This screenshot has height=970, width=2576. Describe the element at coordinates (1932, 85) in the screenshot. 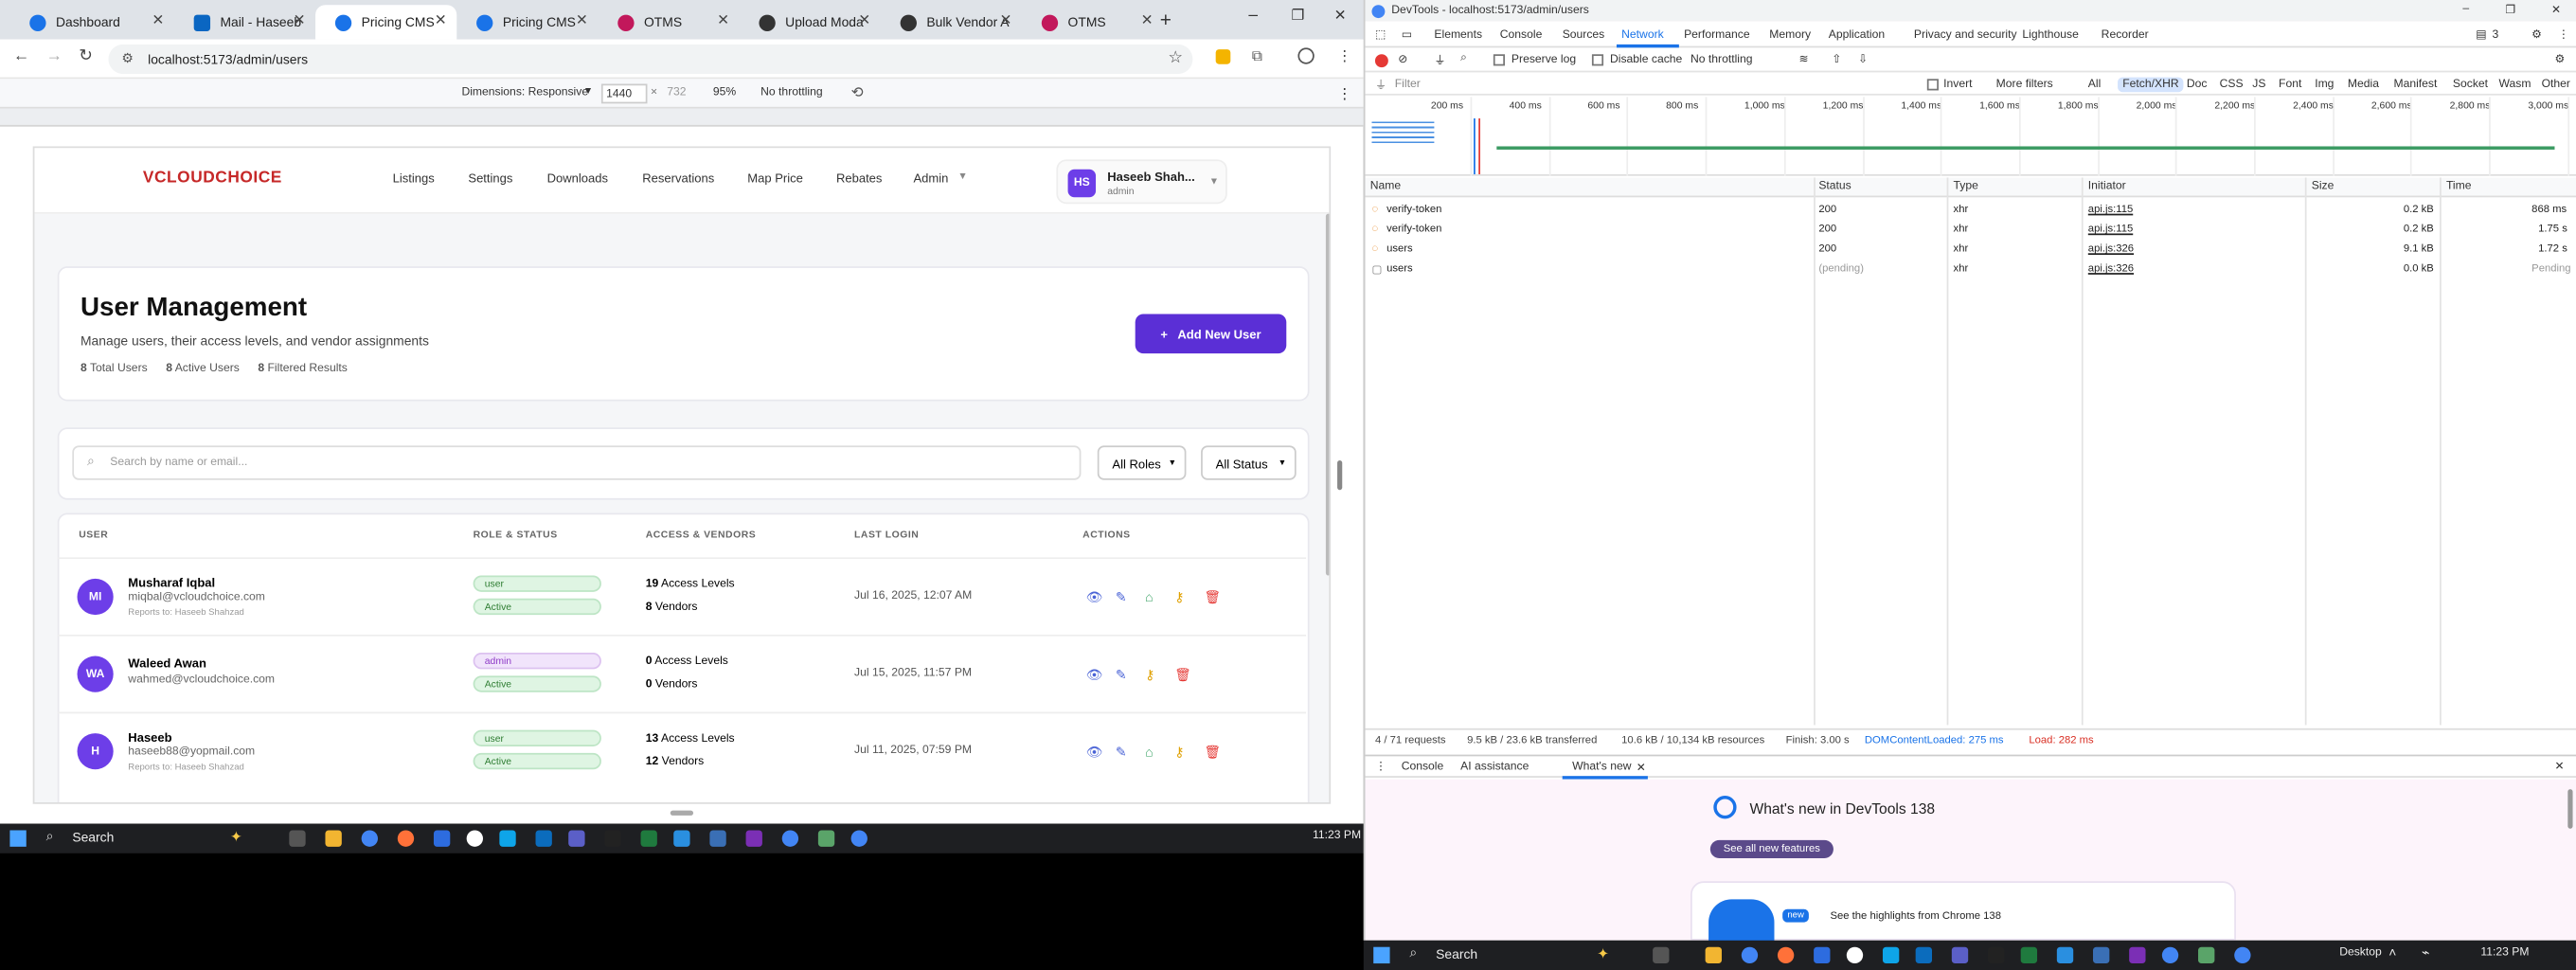

I see `invert-checkbox` at that location.